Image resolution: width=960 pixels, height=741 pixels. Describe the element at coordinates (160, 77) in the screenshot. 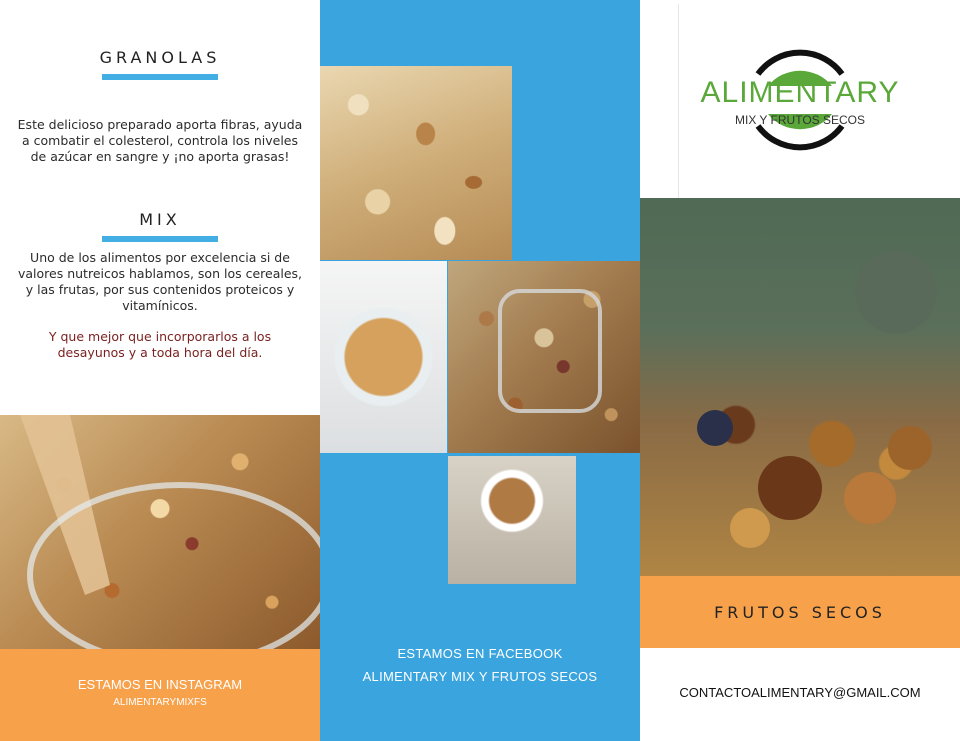

I see `granolas-underline` at that location.